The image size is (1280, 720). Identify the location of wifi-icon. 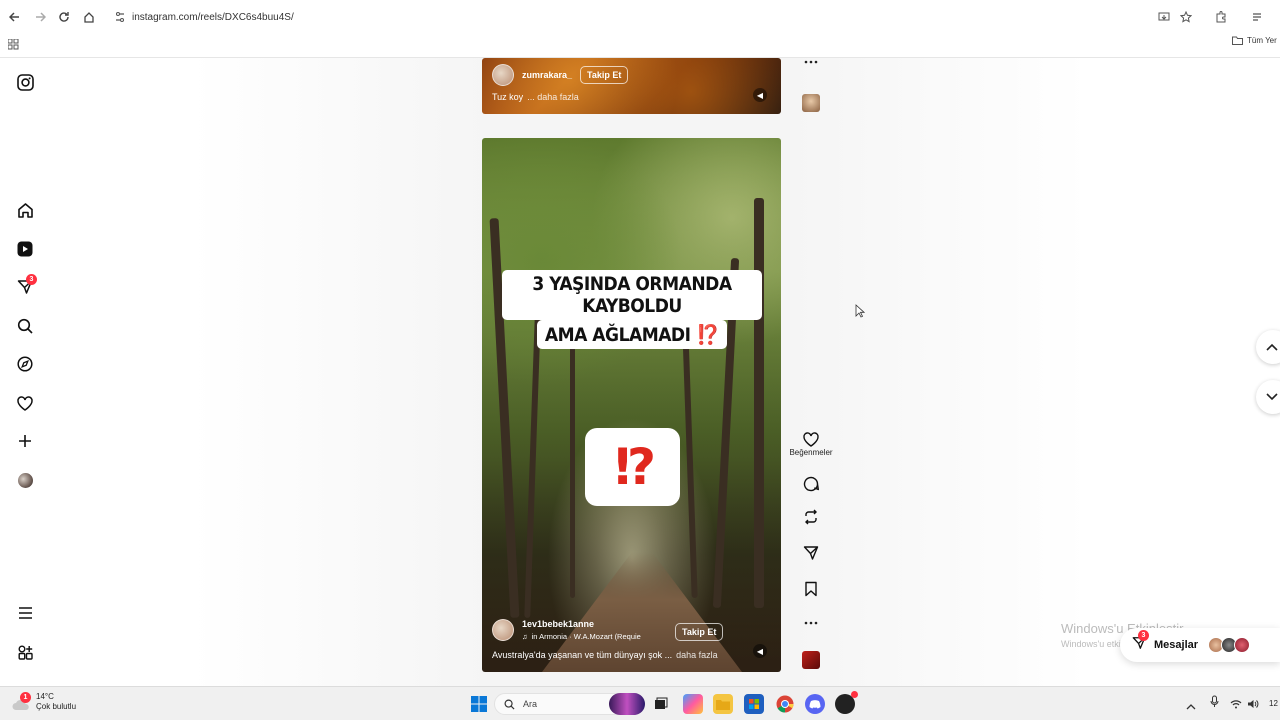
(1236, 705).